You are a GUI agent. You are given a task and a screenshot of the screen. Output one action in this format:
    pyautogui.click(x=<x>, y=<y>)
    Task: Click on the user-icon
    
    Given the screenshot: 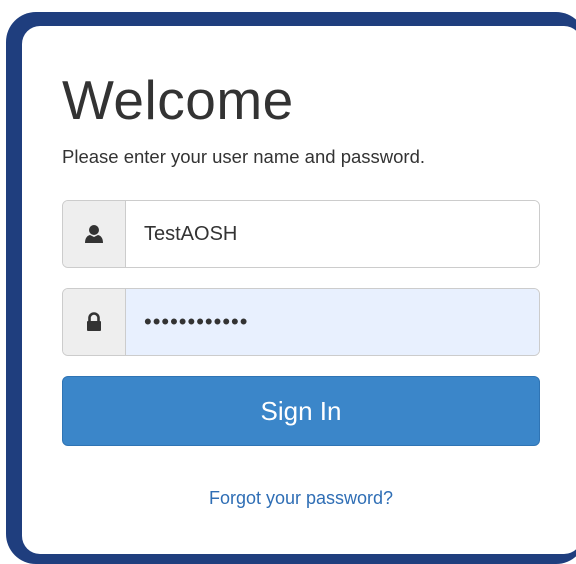 What is the action you would take?
    pyautogui.click(x=94, y=234)
    